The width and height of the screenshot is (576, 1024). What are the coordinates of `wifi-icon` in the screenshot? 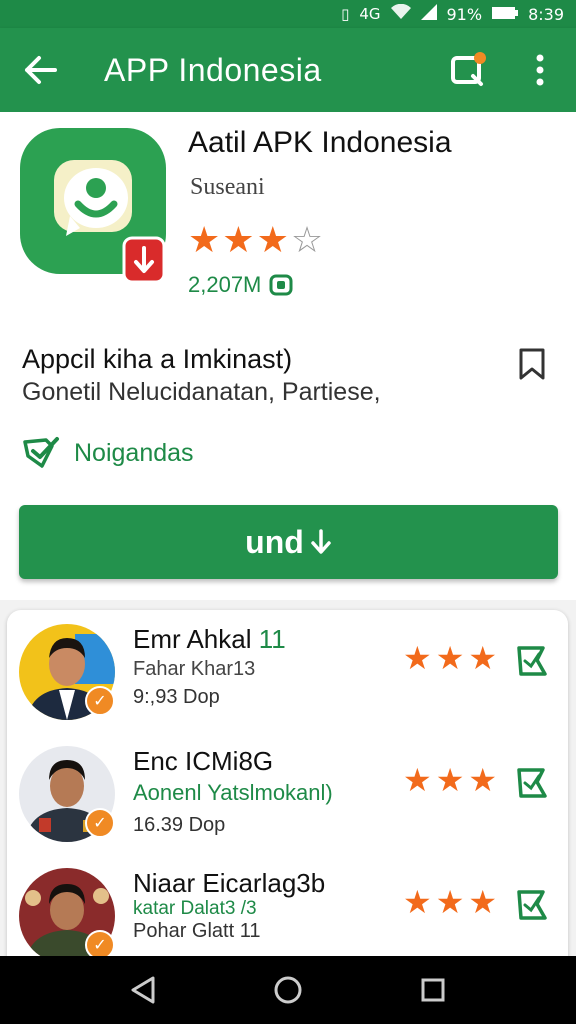 It's located at (400, 13).